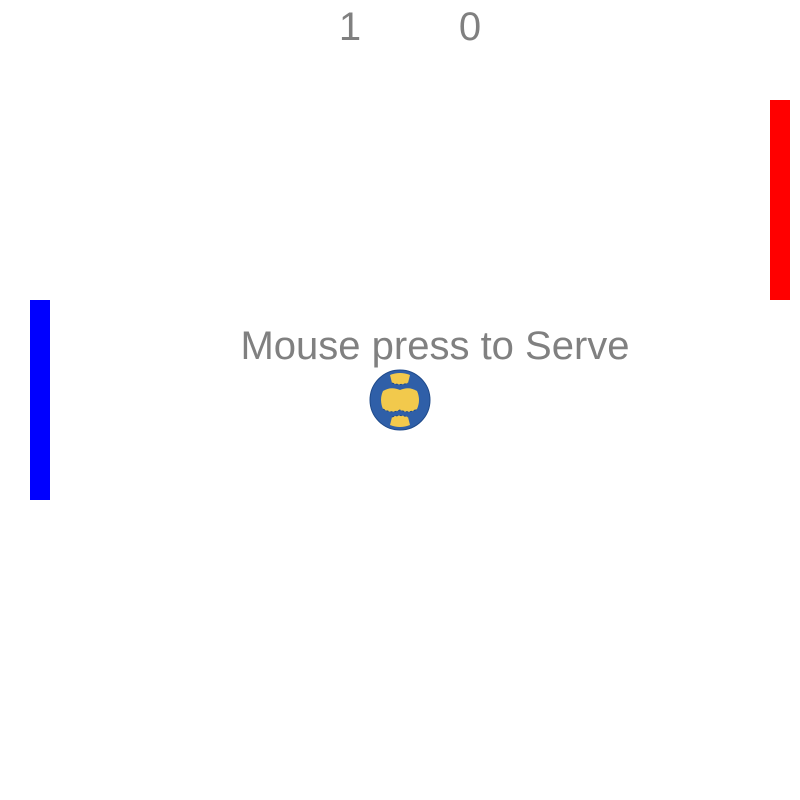 The height and width of the screenshot is (800, 800). Describe the element at coordinates (400, 421) in the screenshot. I see `ball-panel-bottom` at that location.